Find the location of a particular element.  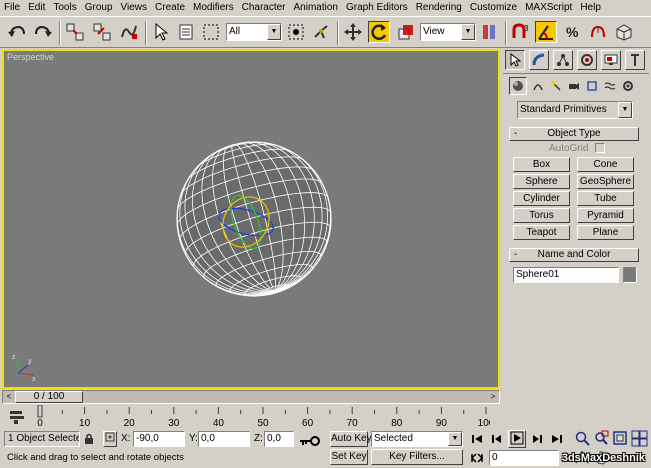

modify-tab-icon is located at coordinates (539, 60).